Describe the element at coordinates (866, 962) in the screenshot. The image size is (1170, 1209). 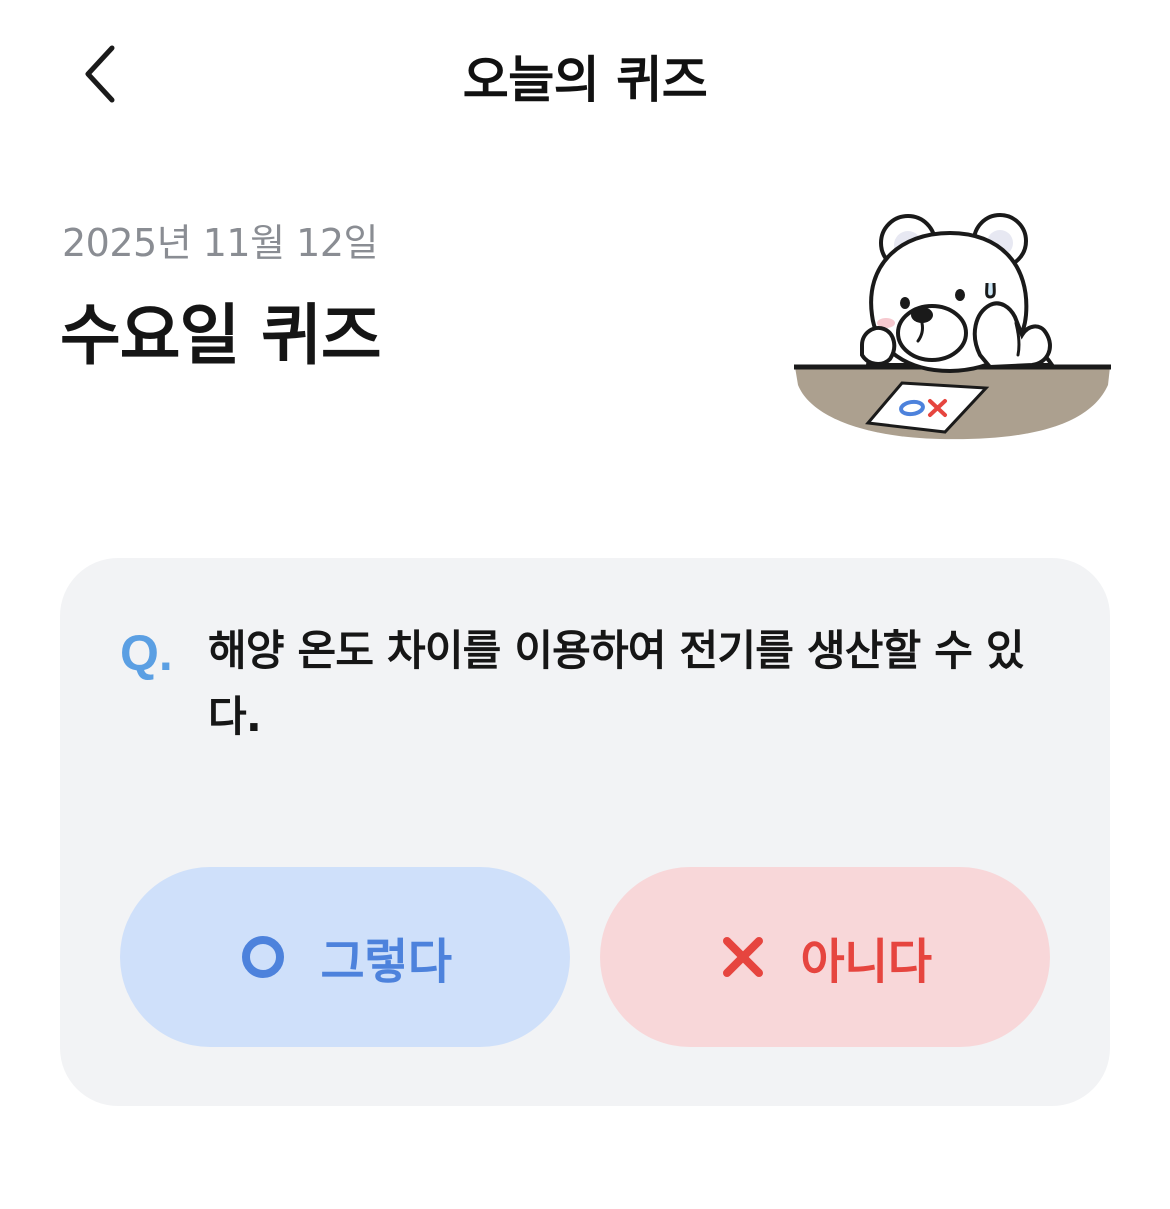
I see `answer-no-label: 아니다` at that location.